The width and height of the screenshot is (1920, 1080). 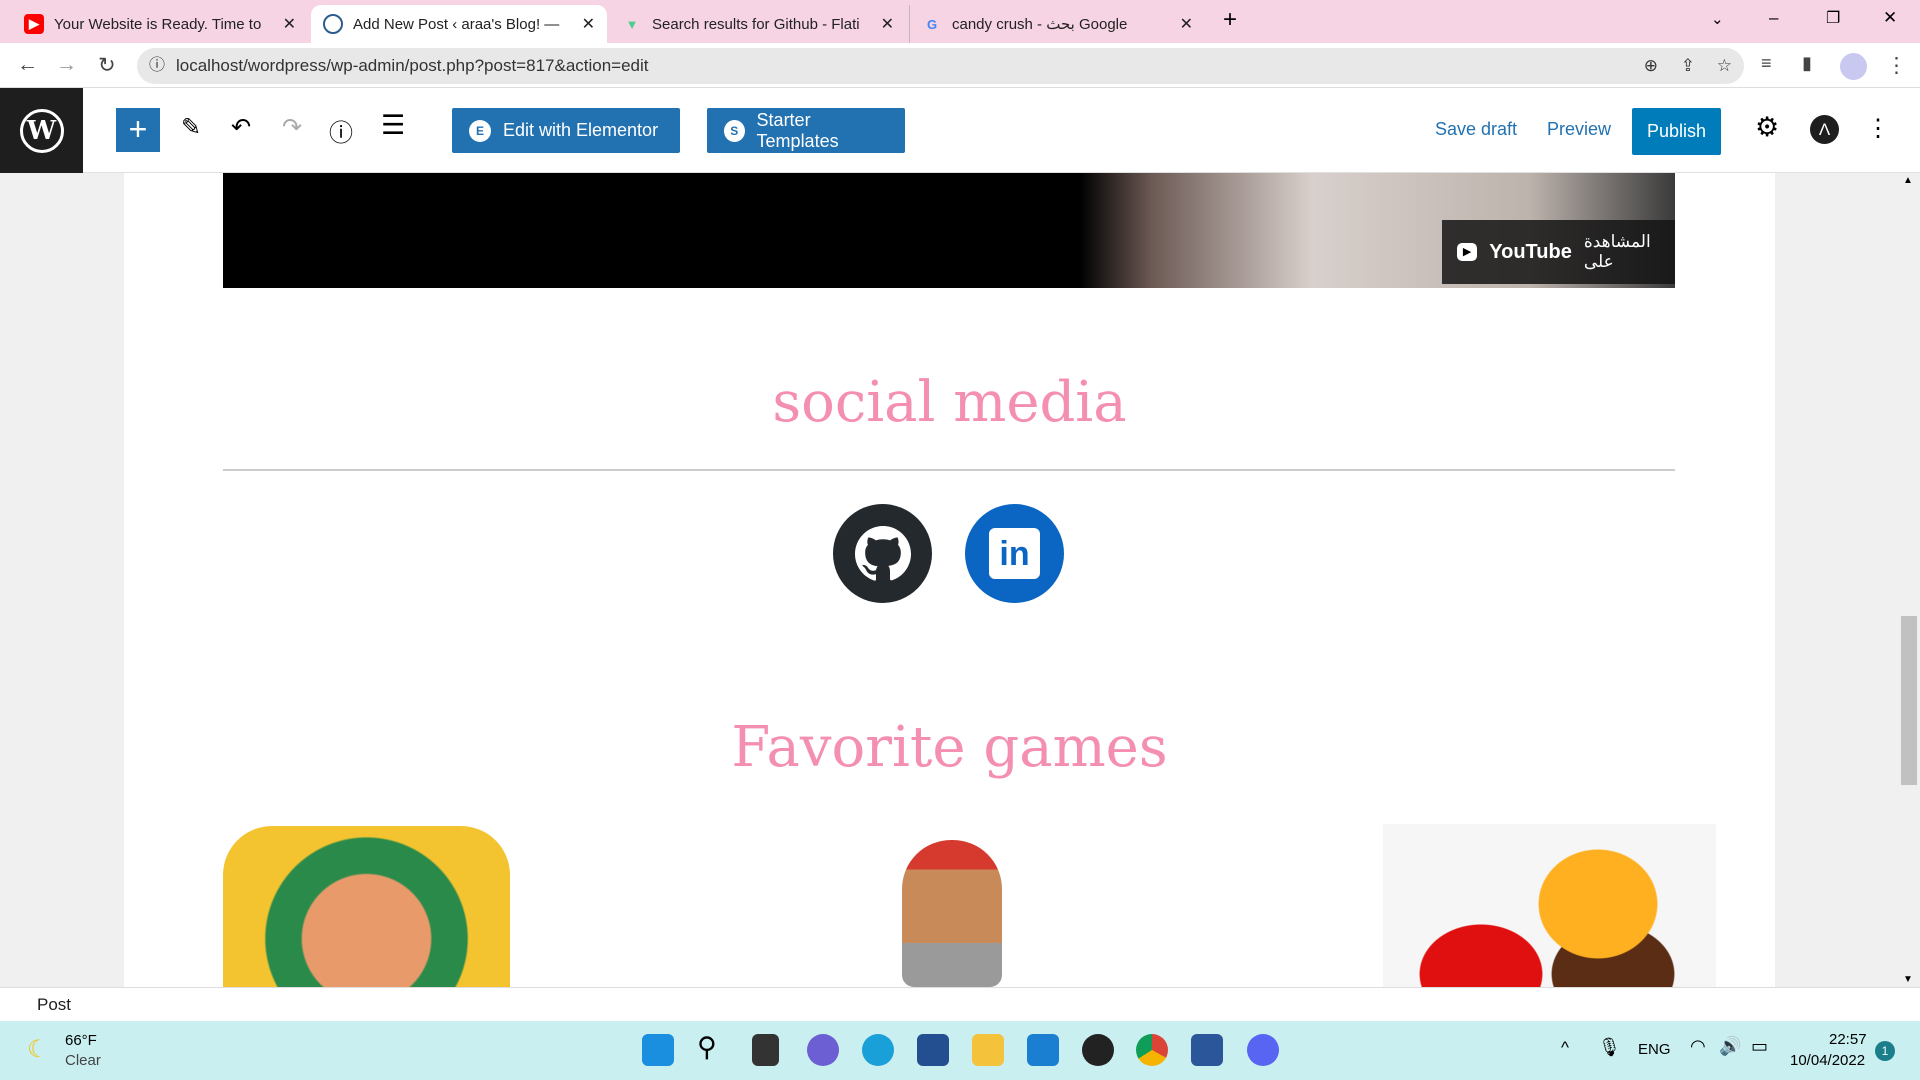 I want to click on game-image-subway-surfers, so click(x=952, y=913).